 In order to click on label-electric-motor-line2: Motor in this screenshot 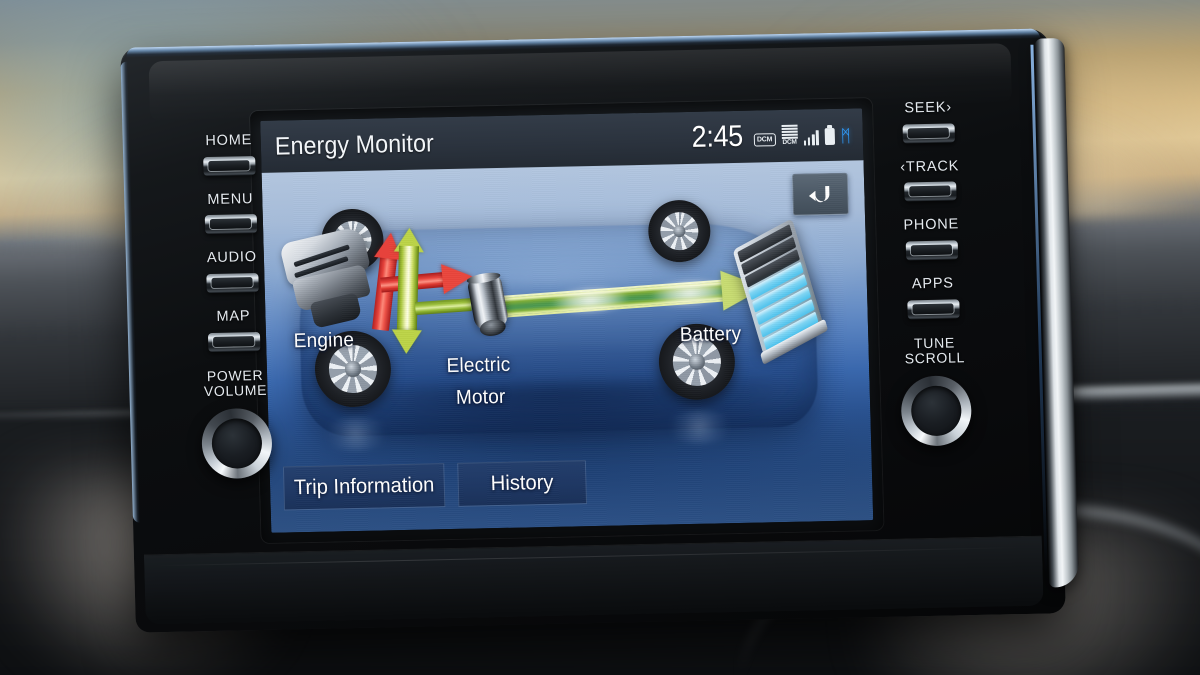, I will do `click(480, 397)`.